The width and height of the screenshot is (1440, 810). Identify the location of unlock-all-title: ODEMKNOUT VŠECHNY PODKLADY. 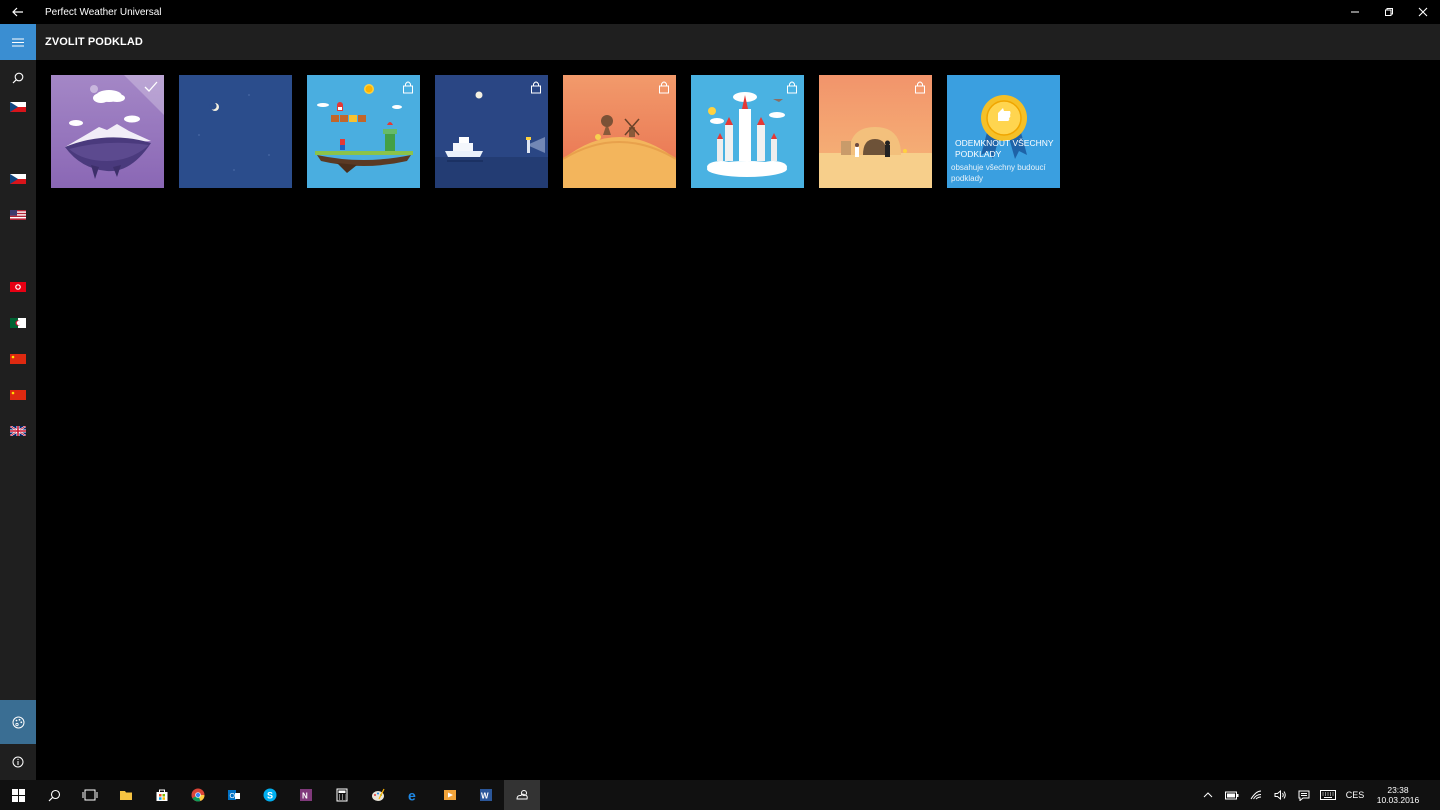
(1005, 149).